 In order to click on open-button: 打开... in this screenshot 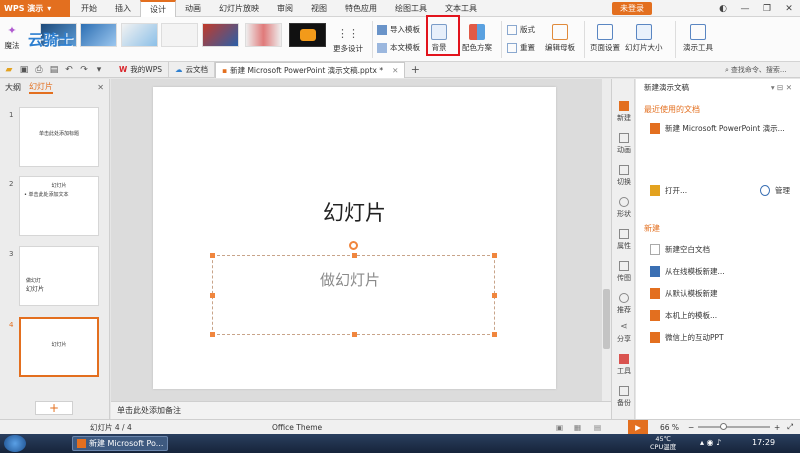, I will do `click(668, 190)`.